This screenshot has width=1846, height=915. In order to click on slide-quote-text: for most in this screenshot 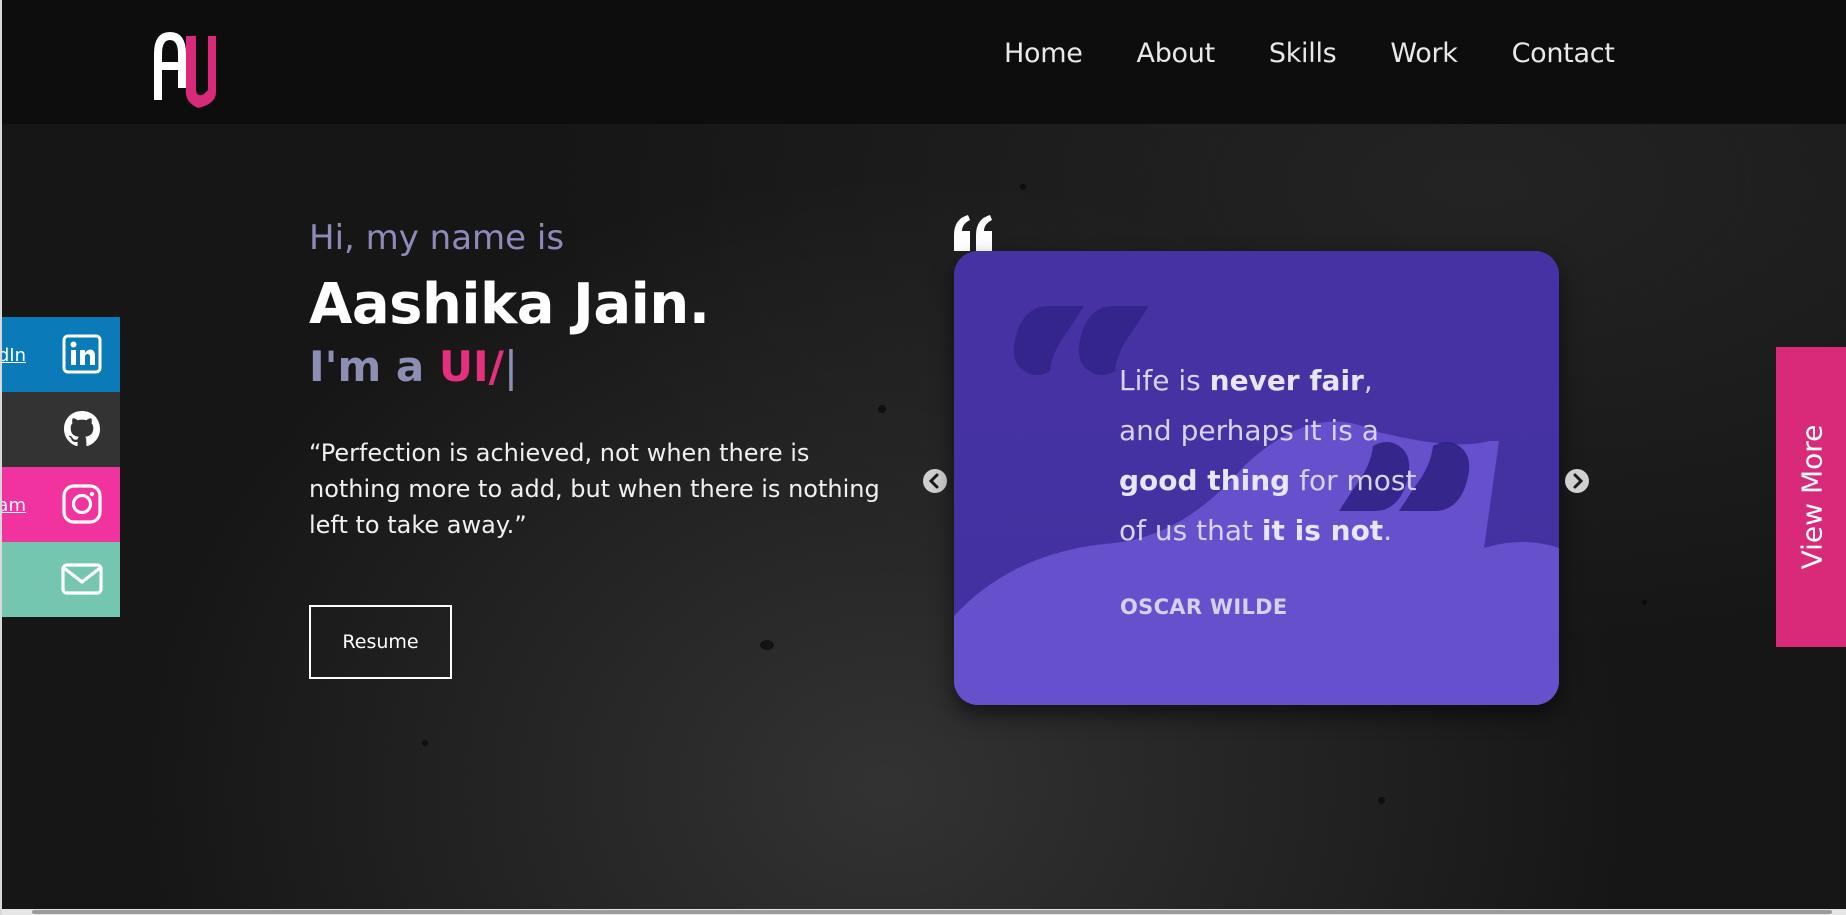, I will do `click(1353, 480)`.